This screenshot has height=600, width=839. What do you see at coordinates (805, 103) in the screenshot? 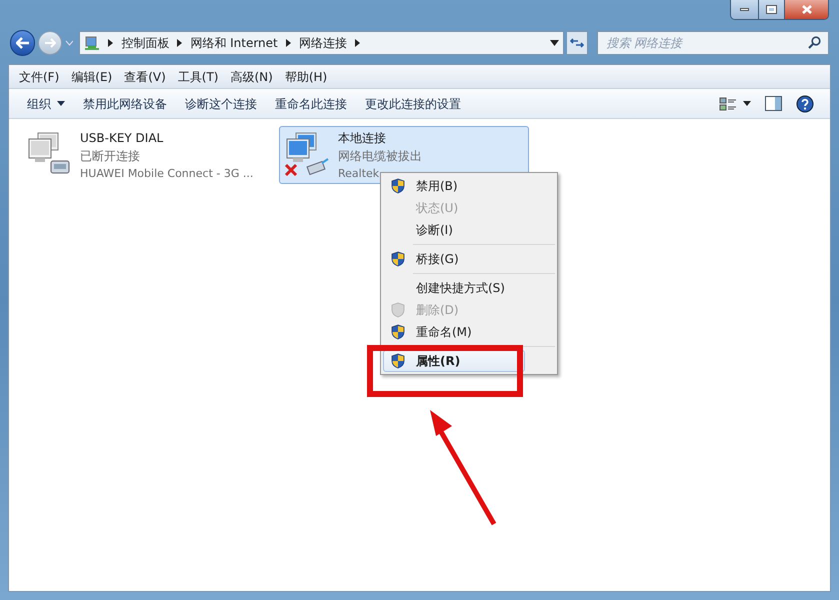
I see `help-icon` at bounding box center [805, 103].